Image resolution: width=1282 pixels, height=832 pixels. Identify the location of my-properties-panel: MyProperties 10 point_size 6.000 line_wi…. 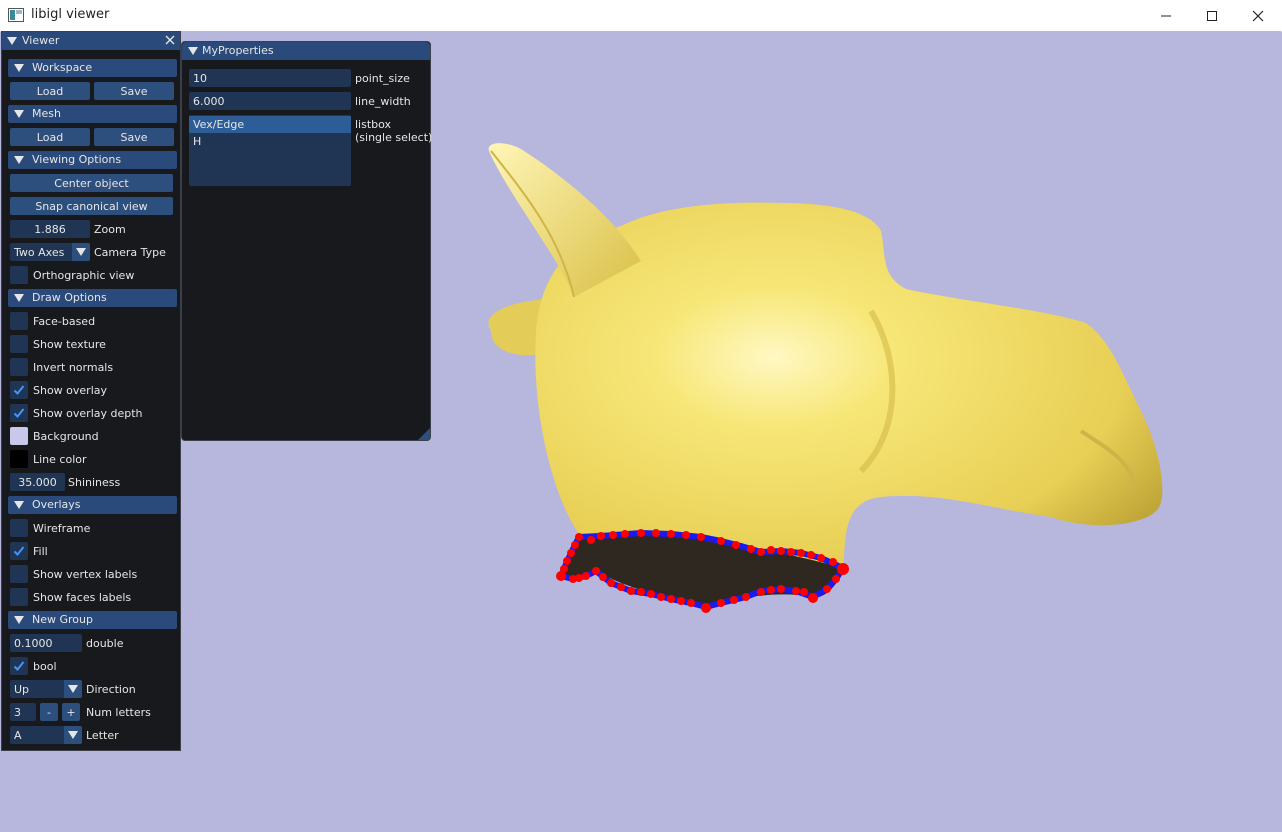
(306, 241).